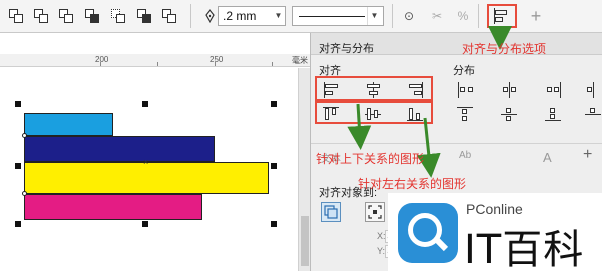 The image size is (602, 271). I want to click on convert-icon: ✂, so click(437, 16).